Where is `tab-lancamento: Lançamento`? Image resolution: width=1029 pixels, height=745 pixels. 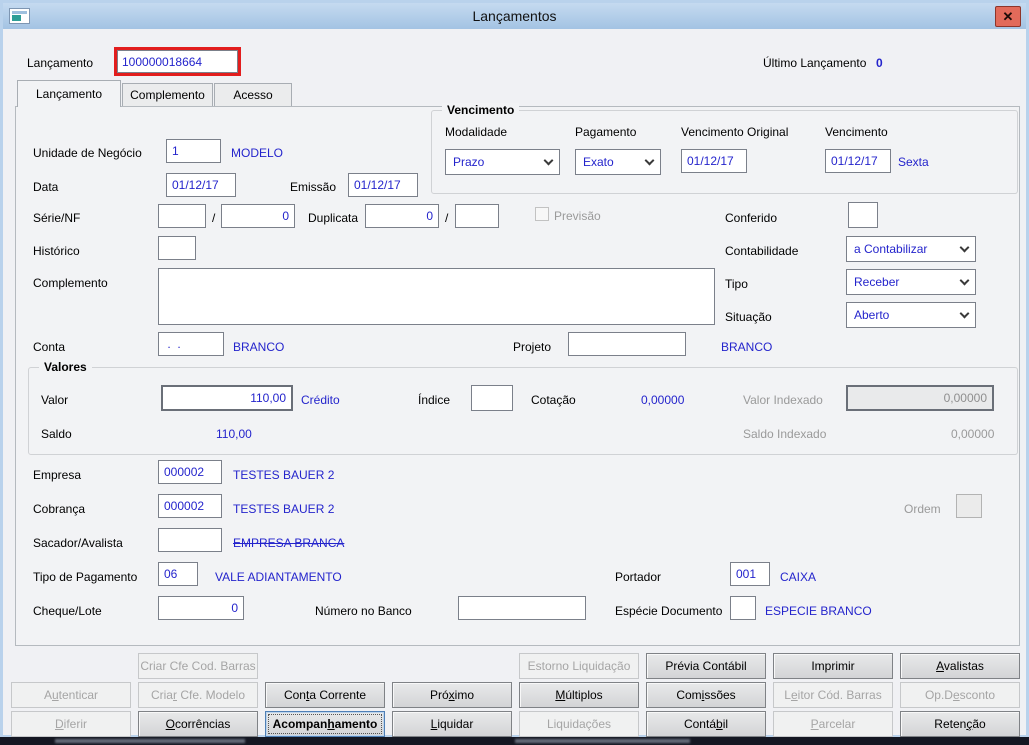
tab-lancamento: Lançamento is located at coordinates (69, 93).